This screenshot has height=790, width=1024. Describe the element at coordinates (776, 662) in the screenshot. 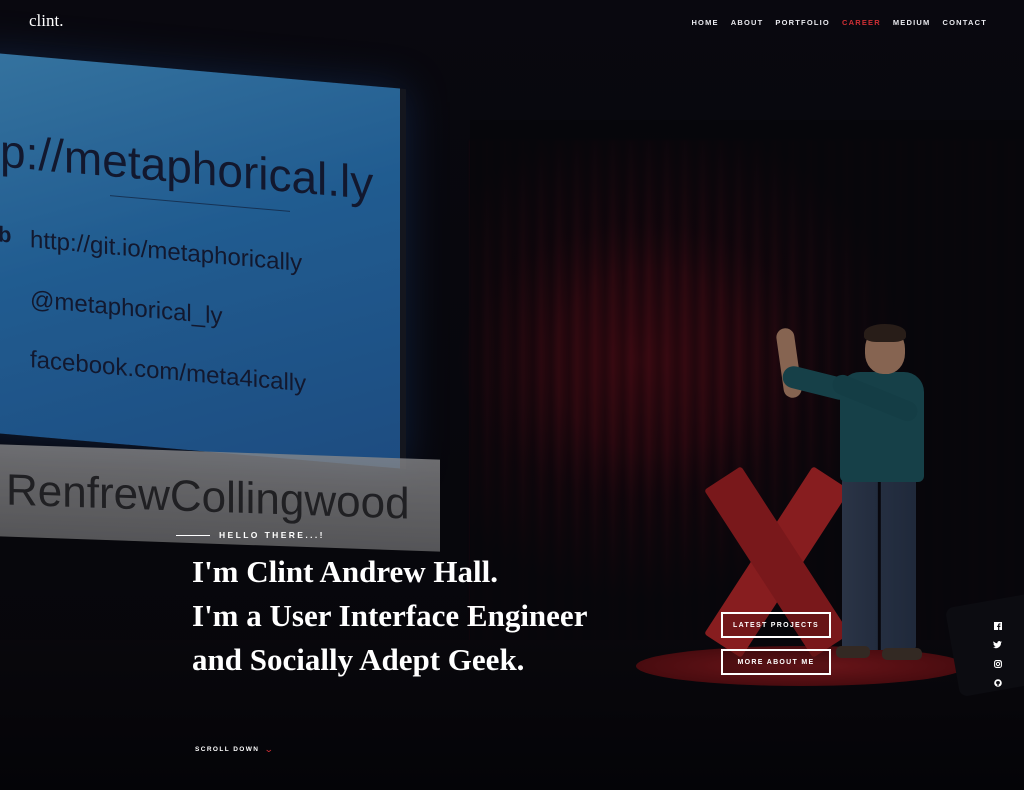

I see `more-about-me-button: MORE ABOUT ME` at that location.